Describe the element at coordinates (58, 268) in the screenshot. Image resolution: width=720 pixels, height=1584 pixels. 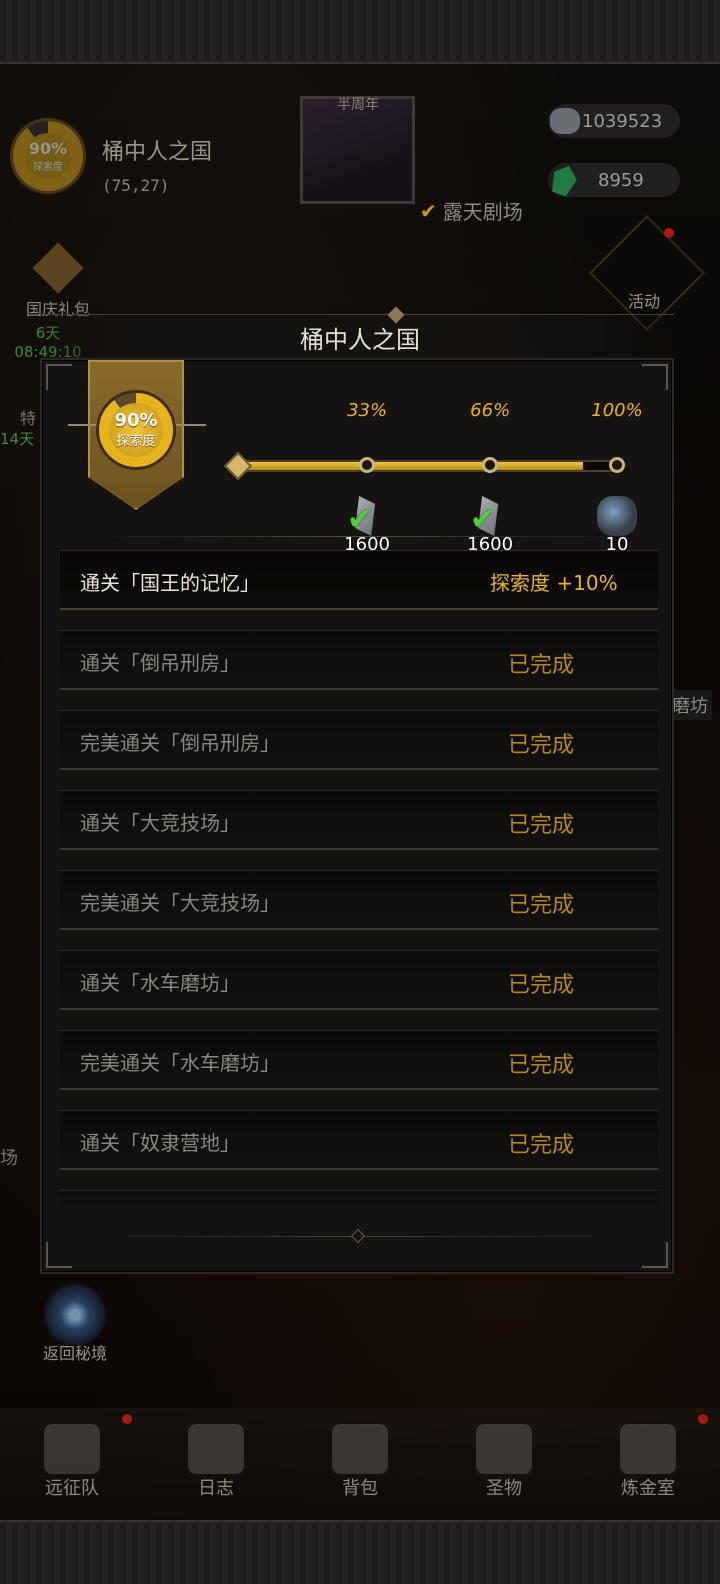
I see `gift-box-icon` at that location.